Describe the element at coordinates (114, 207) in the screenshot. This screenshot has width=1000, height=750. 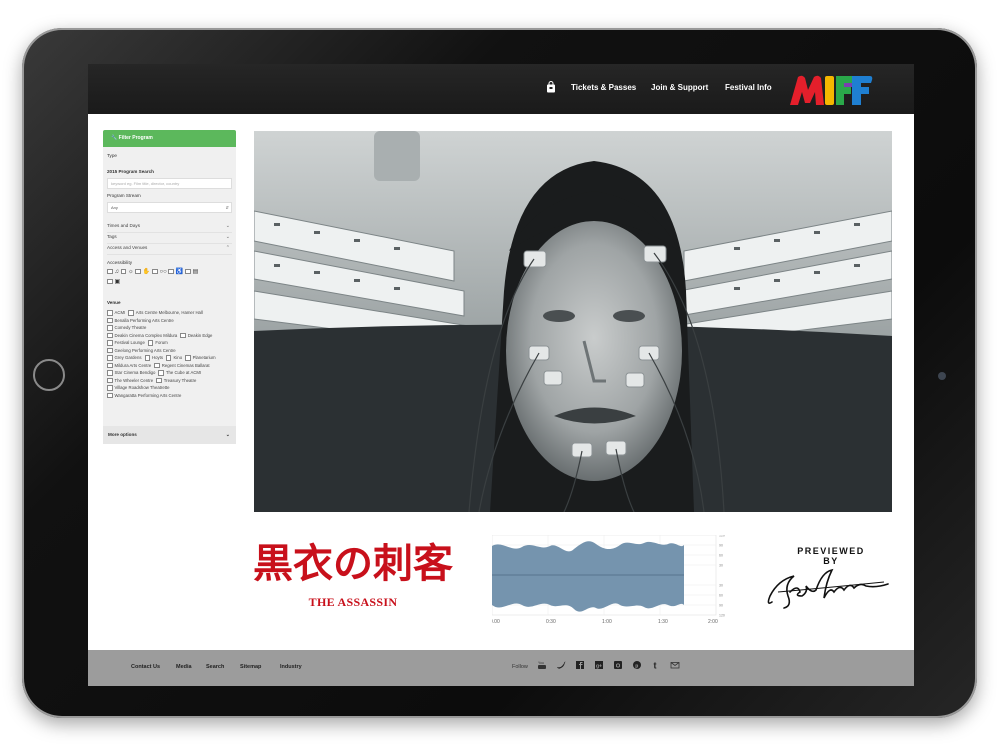
I see `program-stream-value: Any` at that location.